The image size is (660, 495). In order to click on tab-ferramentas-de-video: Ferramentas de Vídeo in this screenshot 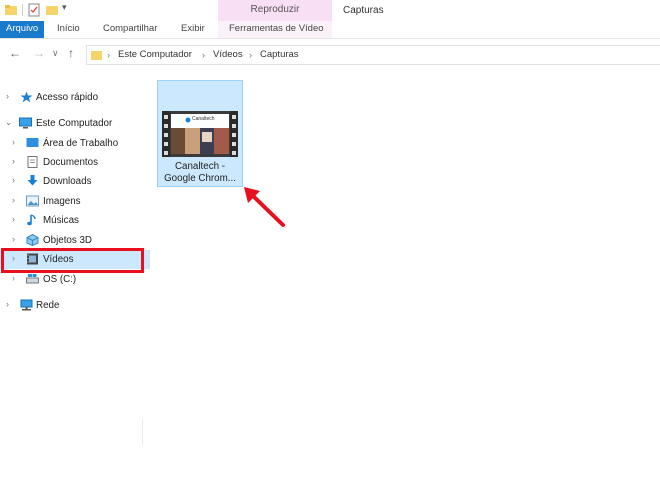, I will do `click(276, 29)`.